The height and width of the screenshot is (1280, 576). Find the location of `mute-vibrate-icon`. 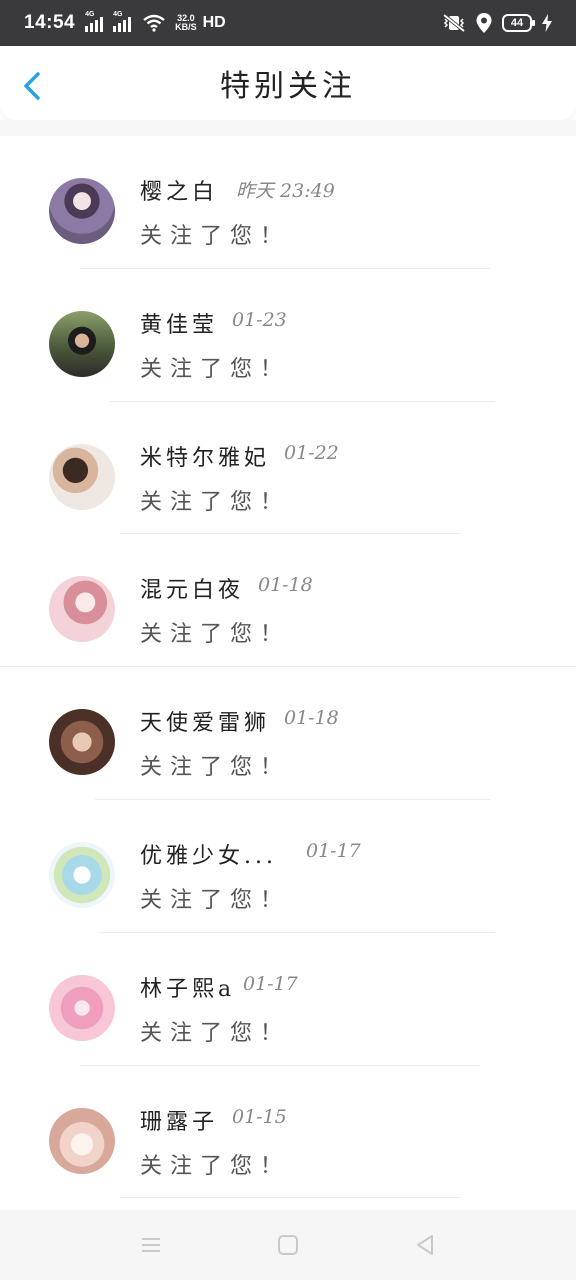

mute-vibrate-icon is located at coordinates (454, 23).